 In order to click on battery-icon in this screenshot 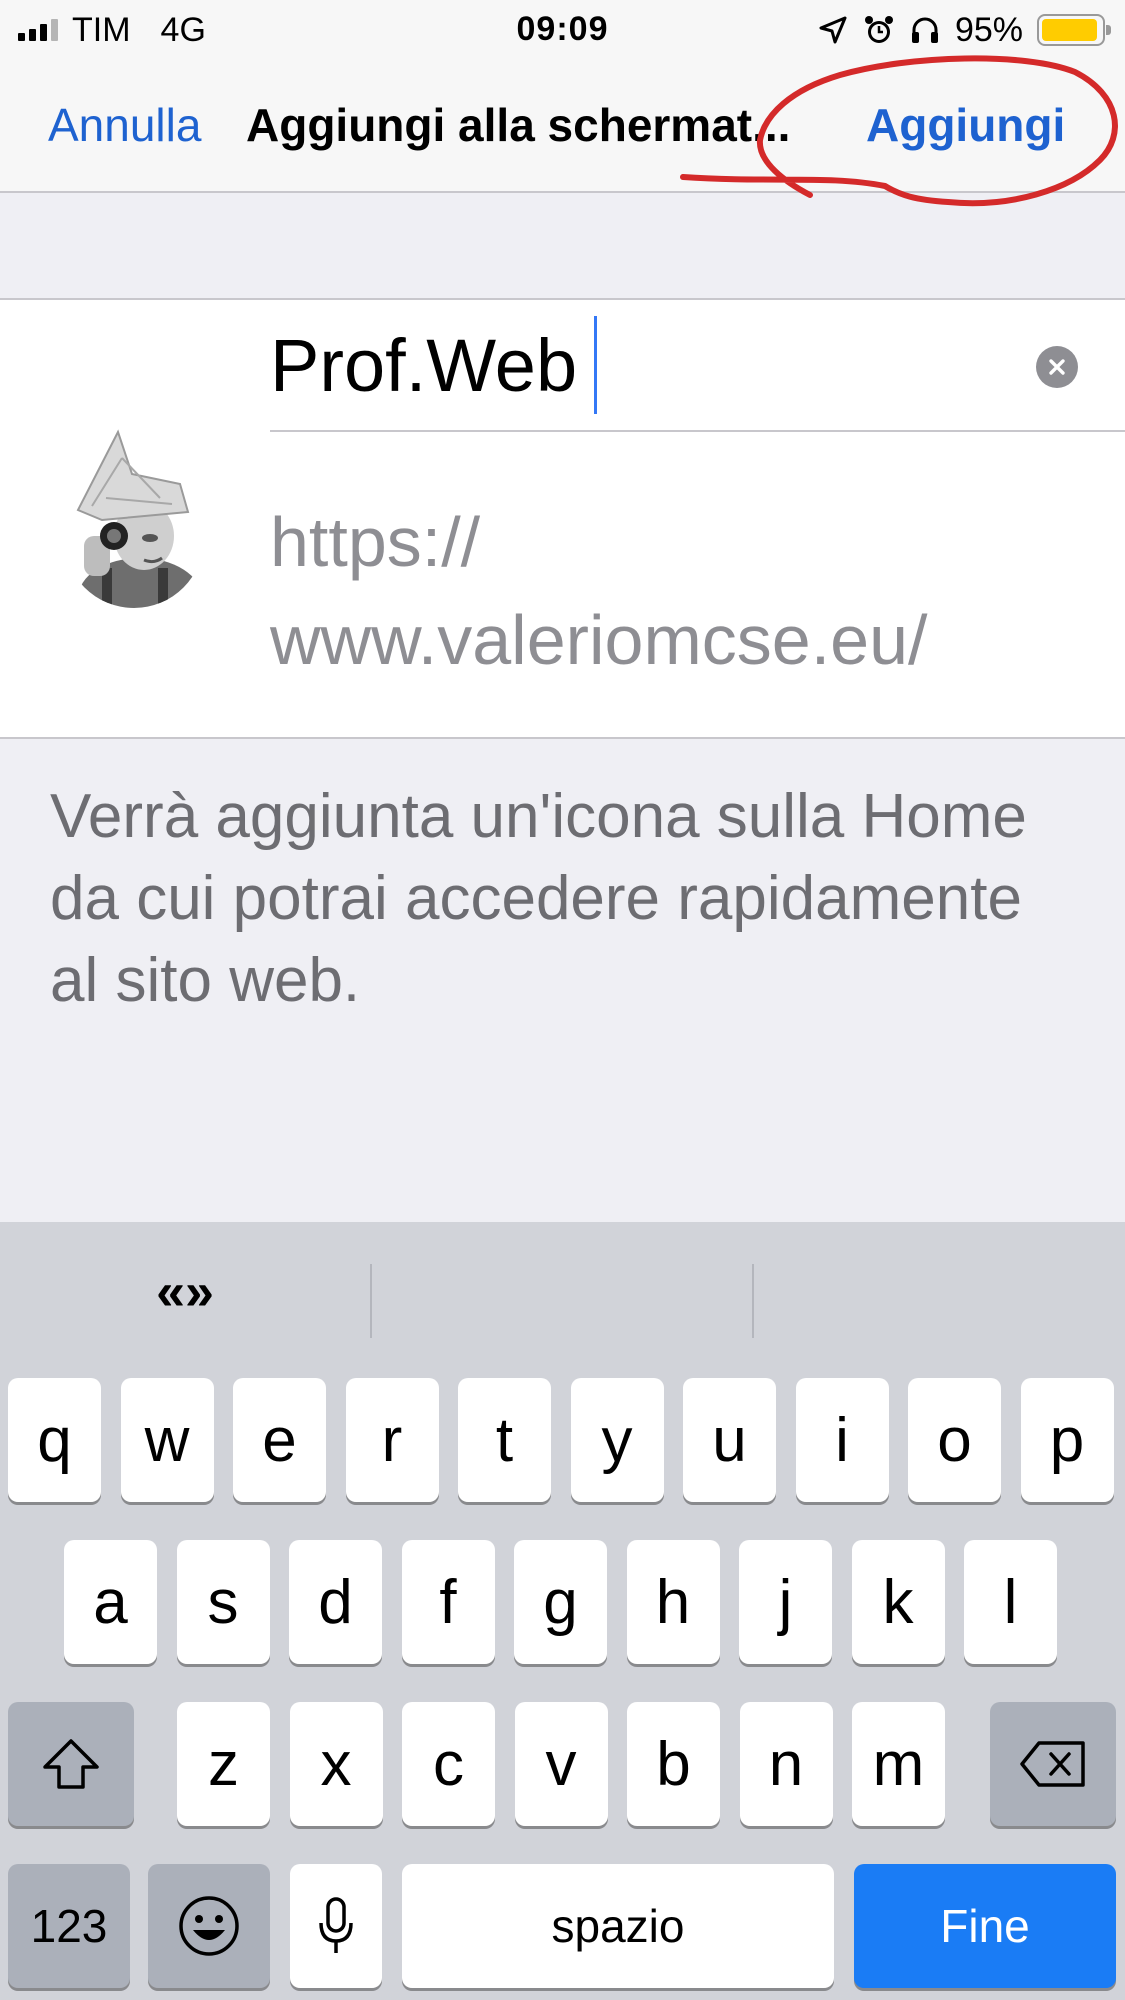, I will do `click(1074, 30)`.